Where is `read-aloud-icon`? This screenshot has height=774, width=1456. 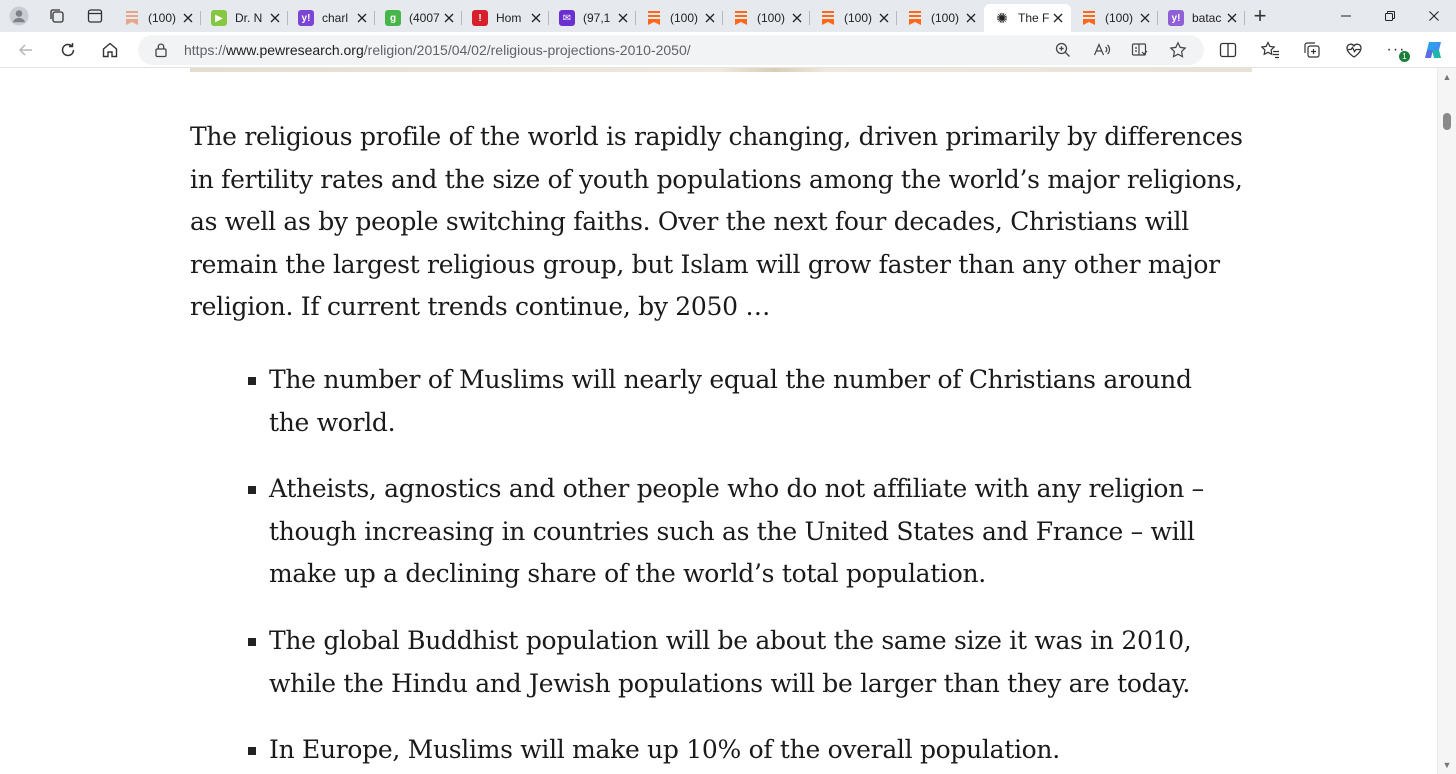
read-aloud-icon is located at coordinates (1102, 50).